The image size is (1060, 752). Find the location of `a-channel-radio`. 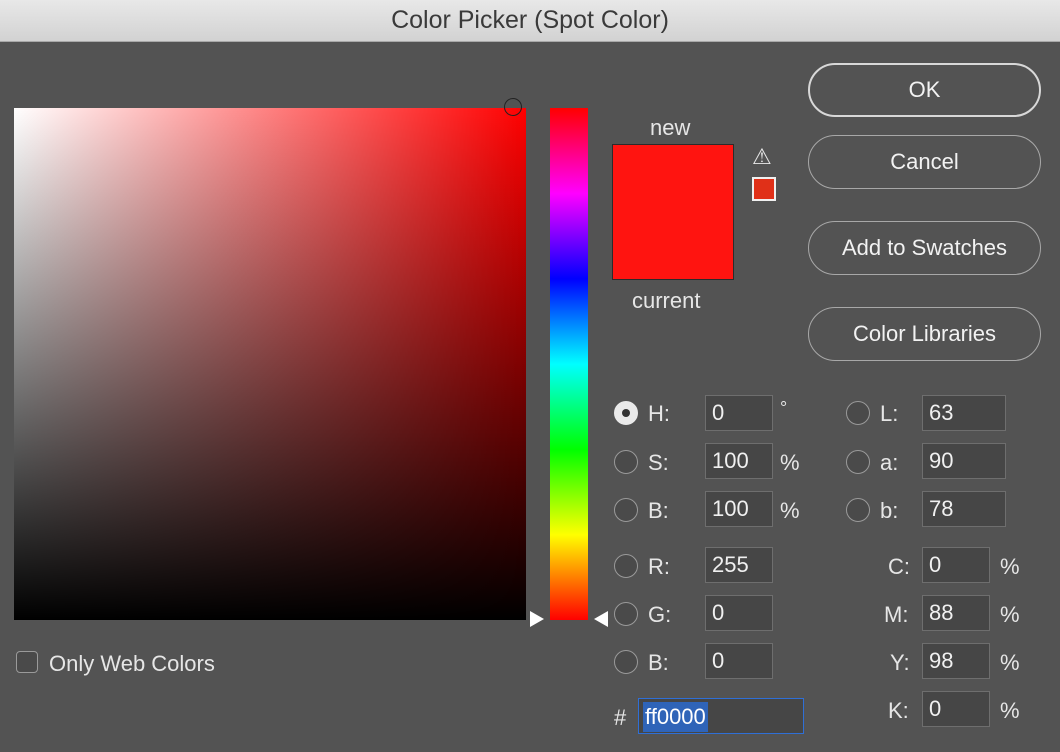

a-channel-radio is located at coordinates (858, 462).